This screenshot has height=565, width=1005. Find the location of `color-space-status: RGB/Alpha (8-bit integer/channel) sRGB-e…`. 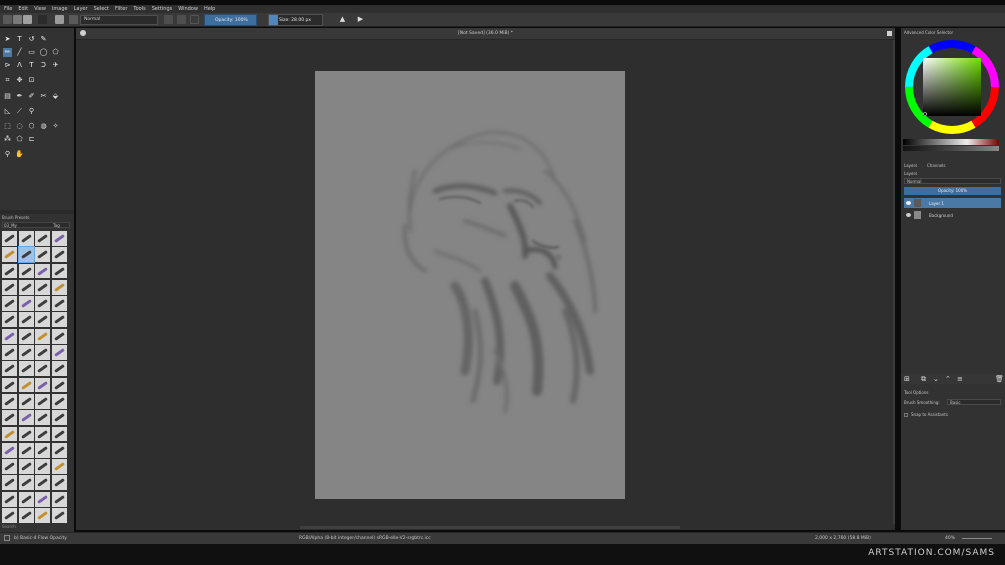

color-space-status: RGB/Alpha (8-bit integer/channel) sRGB-e… is located at coordinates (365, 538).